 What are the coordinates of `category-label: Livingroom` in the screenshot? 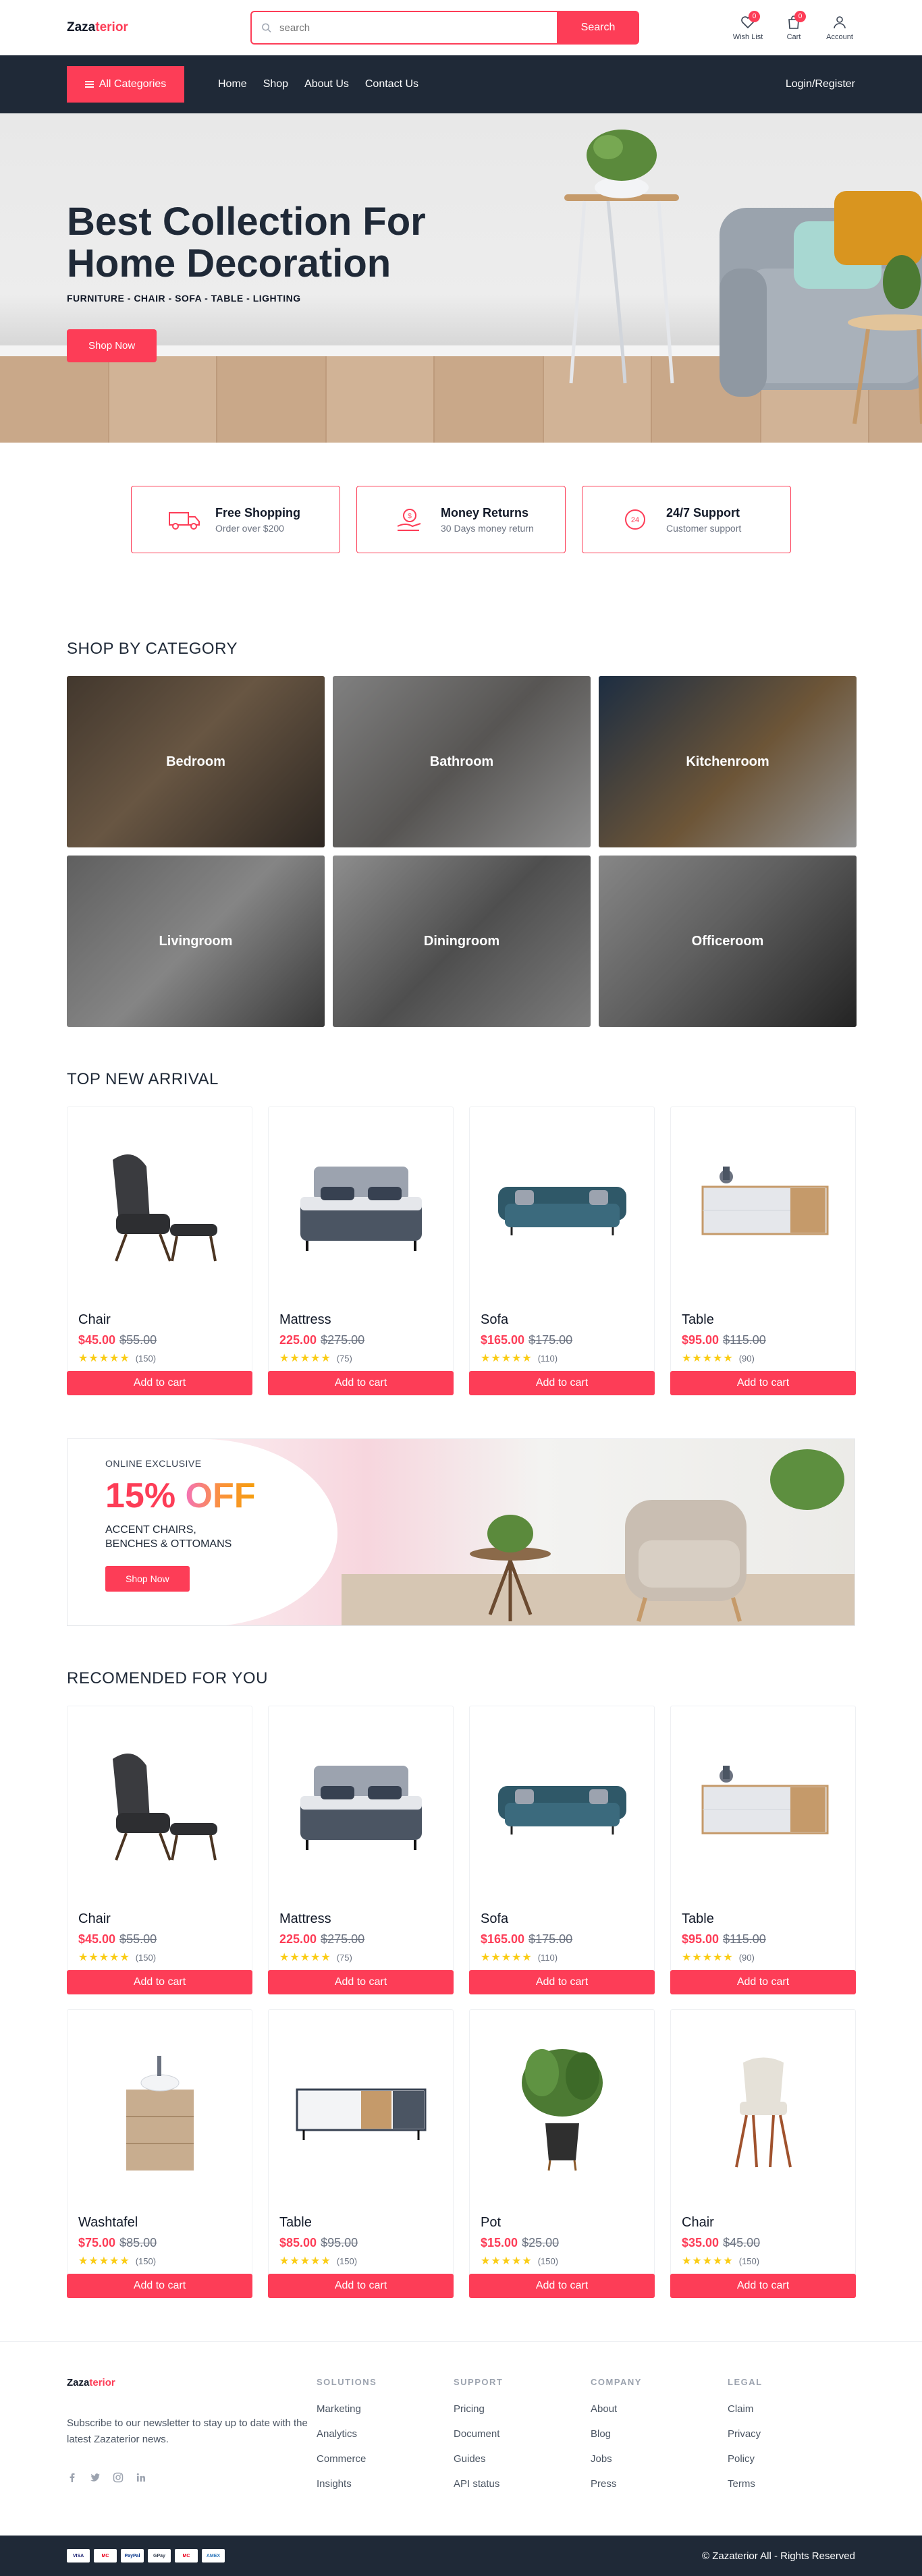 It's located at (196, 941).